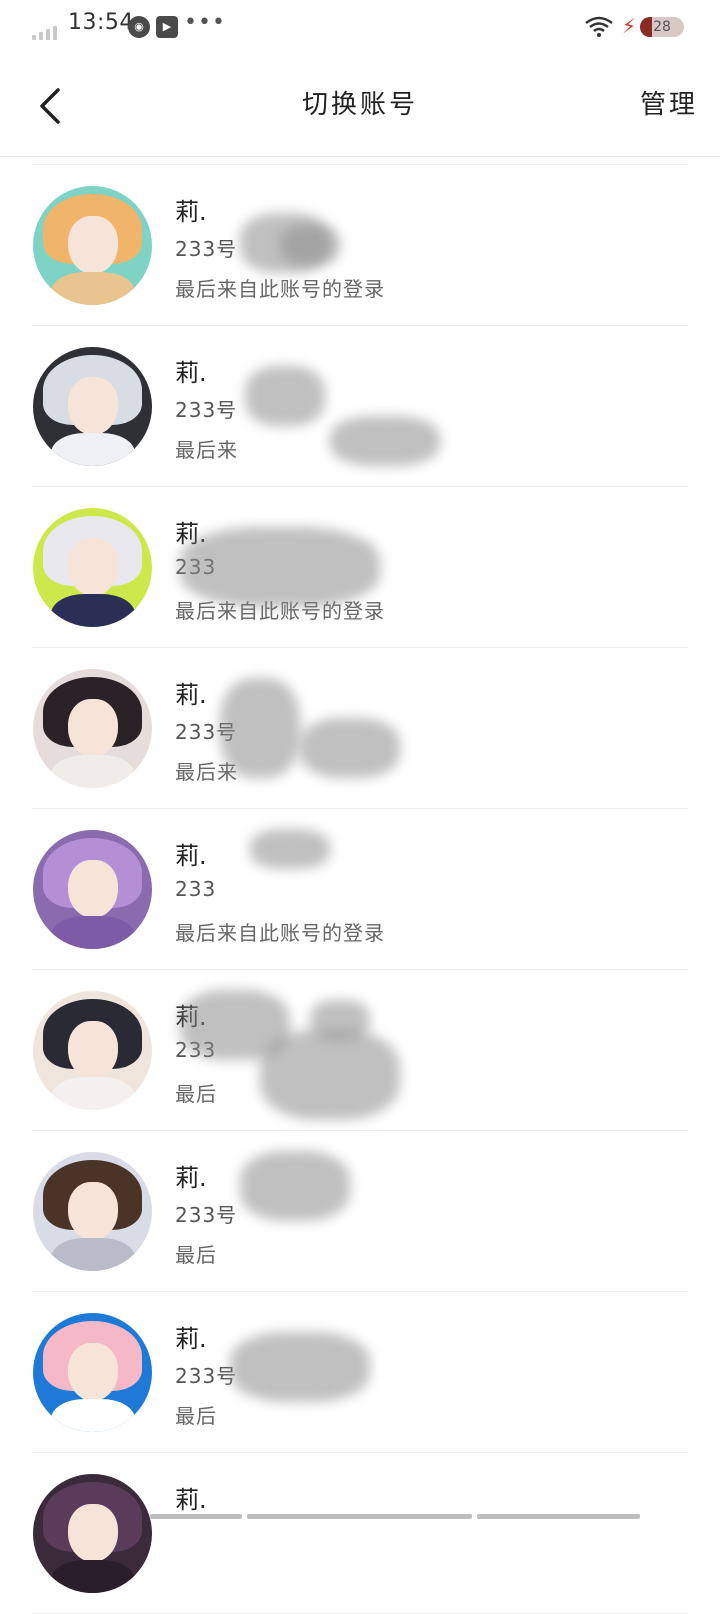 This screenshot has width=720, height=1614. What do you see at coordinates (396, 1517) in the screenshot?
I see `scroll-indicator` at bounding box center [396, 1517].